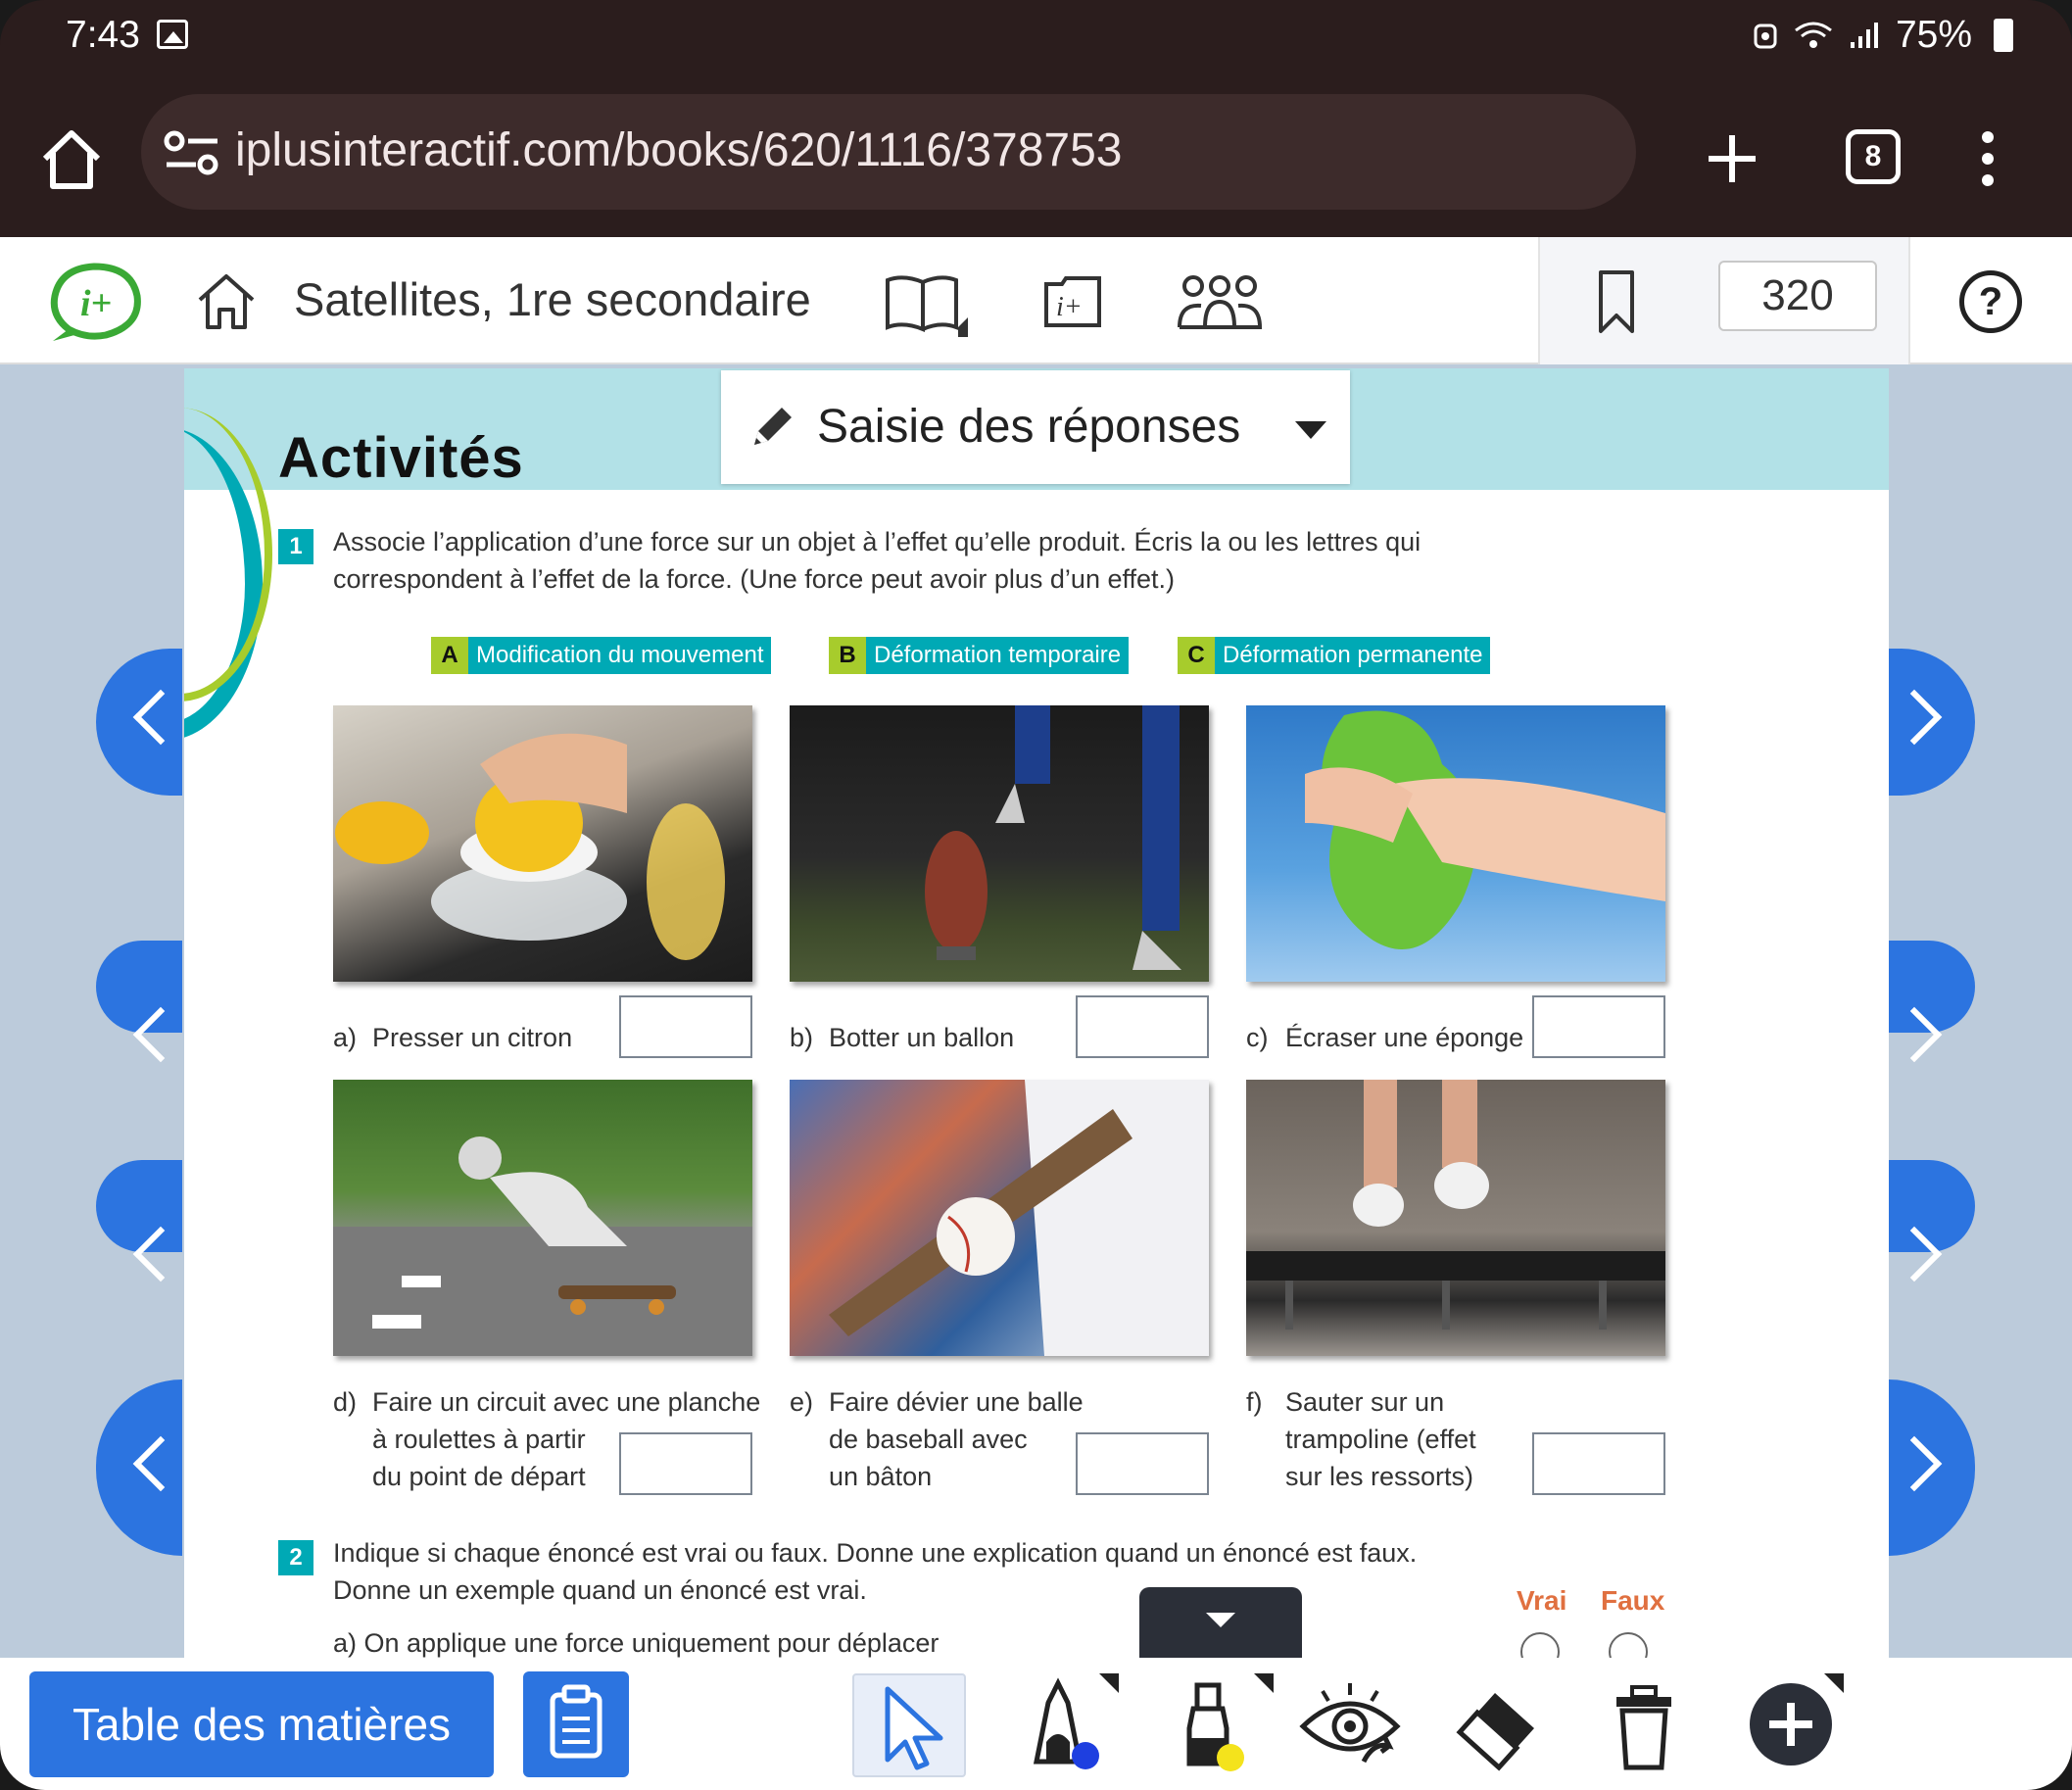 The height and width of the screenshot is (1790, 2072). What do you see at coordinates (1873, 156) in the screenshot?
I see `tab-switcher-button: 8` at bounding box center [1873, 156].